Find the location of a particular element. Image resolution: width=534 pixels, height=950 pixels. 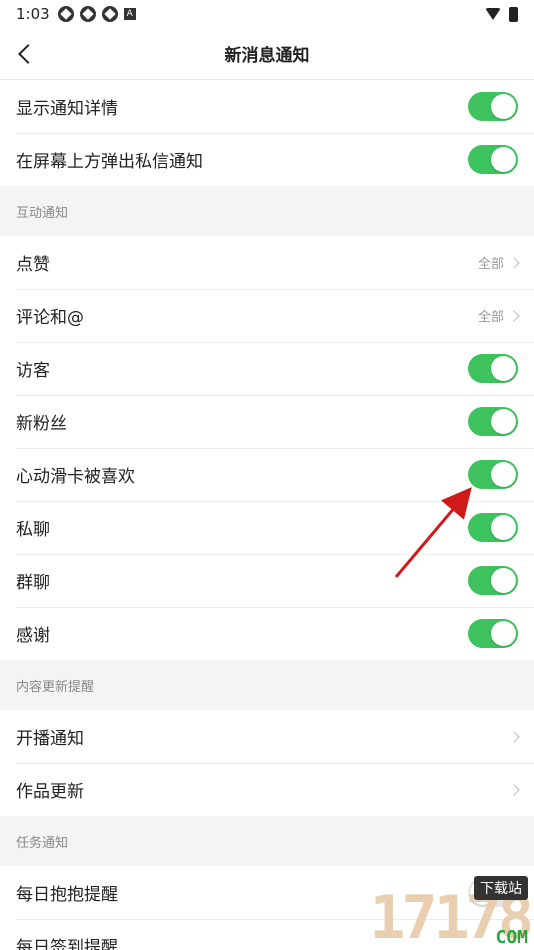

visitors-toggle is located at coordinates (493, 368).